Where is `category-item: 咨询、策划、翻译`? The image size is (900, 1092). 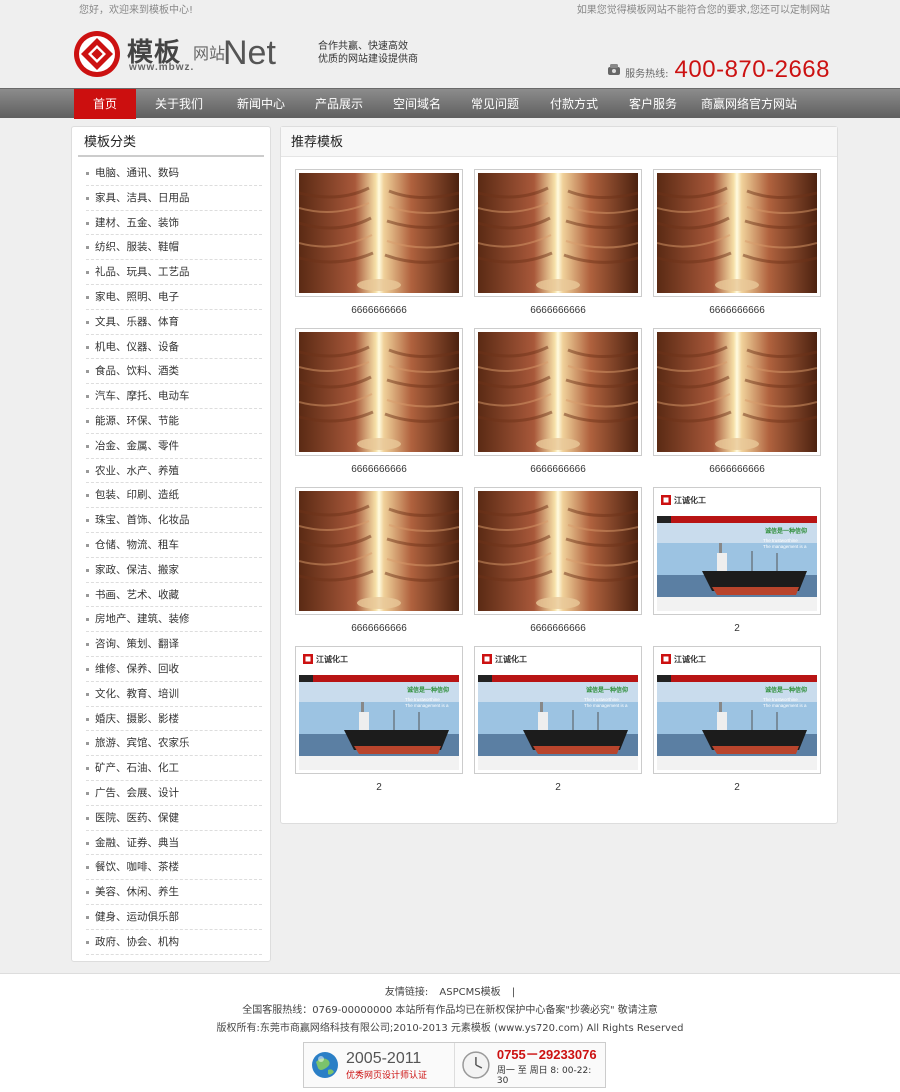 category-item: 咨询、策划、翻译 is located at coordinates (174, 644).